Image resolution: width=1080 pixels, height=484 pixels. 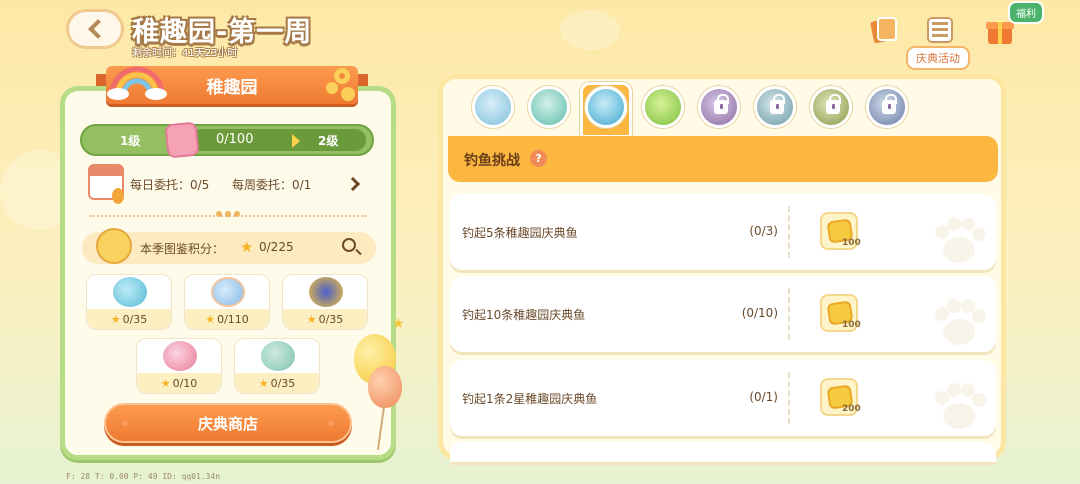 What do you see at coordinates (759, 313) in the screenshot?
I see `task-progress: (0/10)` at bounding box center [759, 313].